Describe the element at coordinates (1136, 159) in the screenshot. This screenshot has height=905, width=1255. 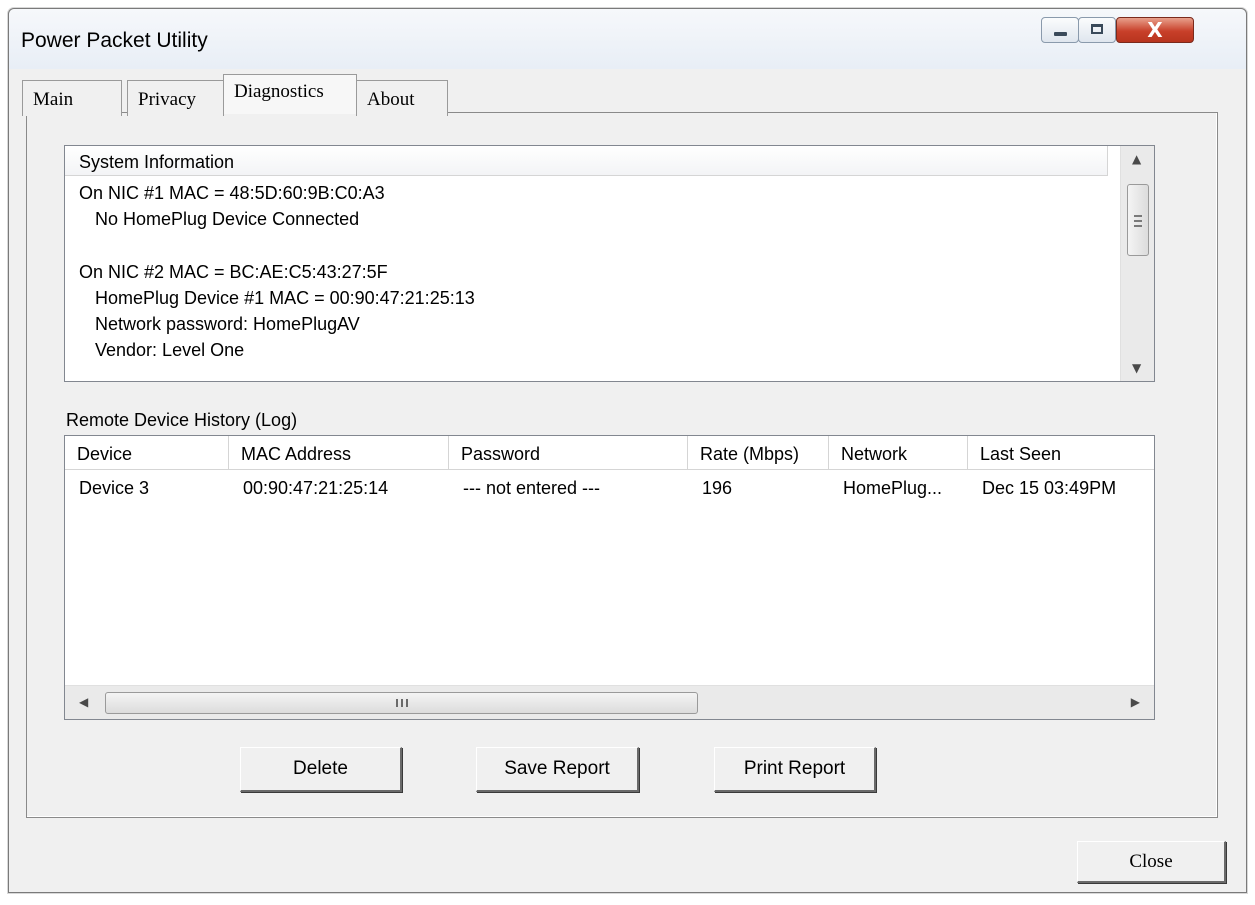
I see `arrow-up-icon: ▲` at that location.